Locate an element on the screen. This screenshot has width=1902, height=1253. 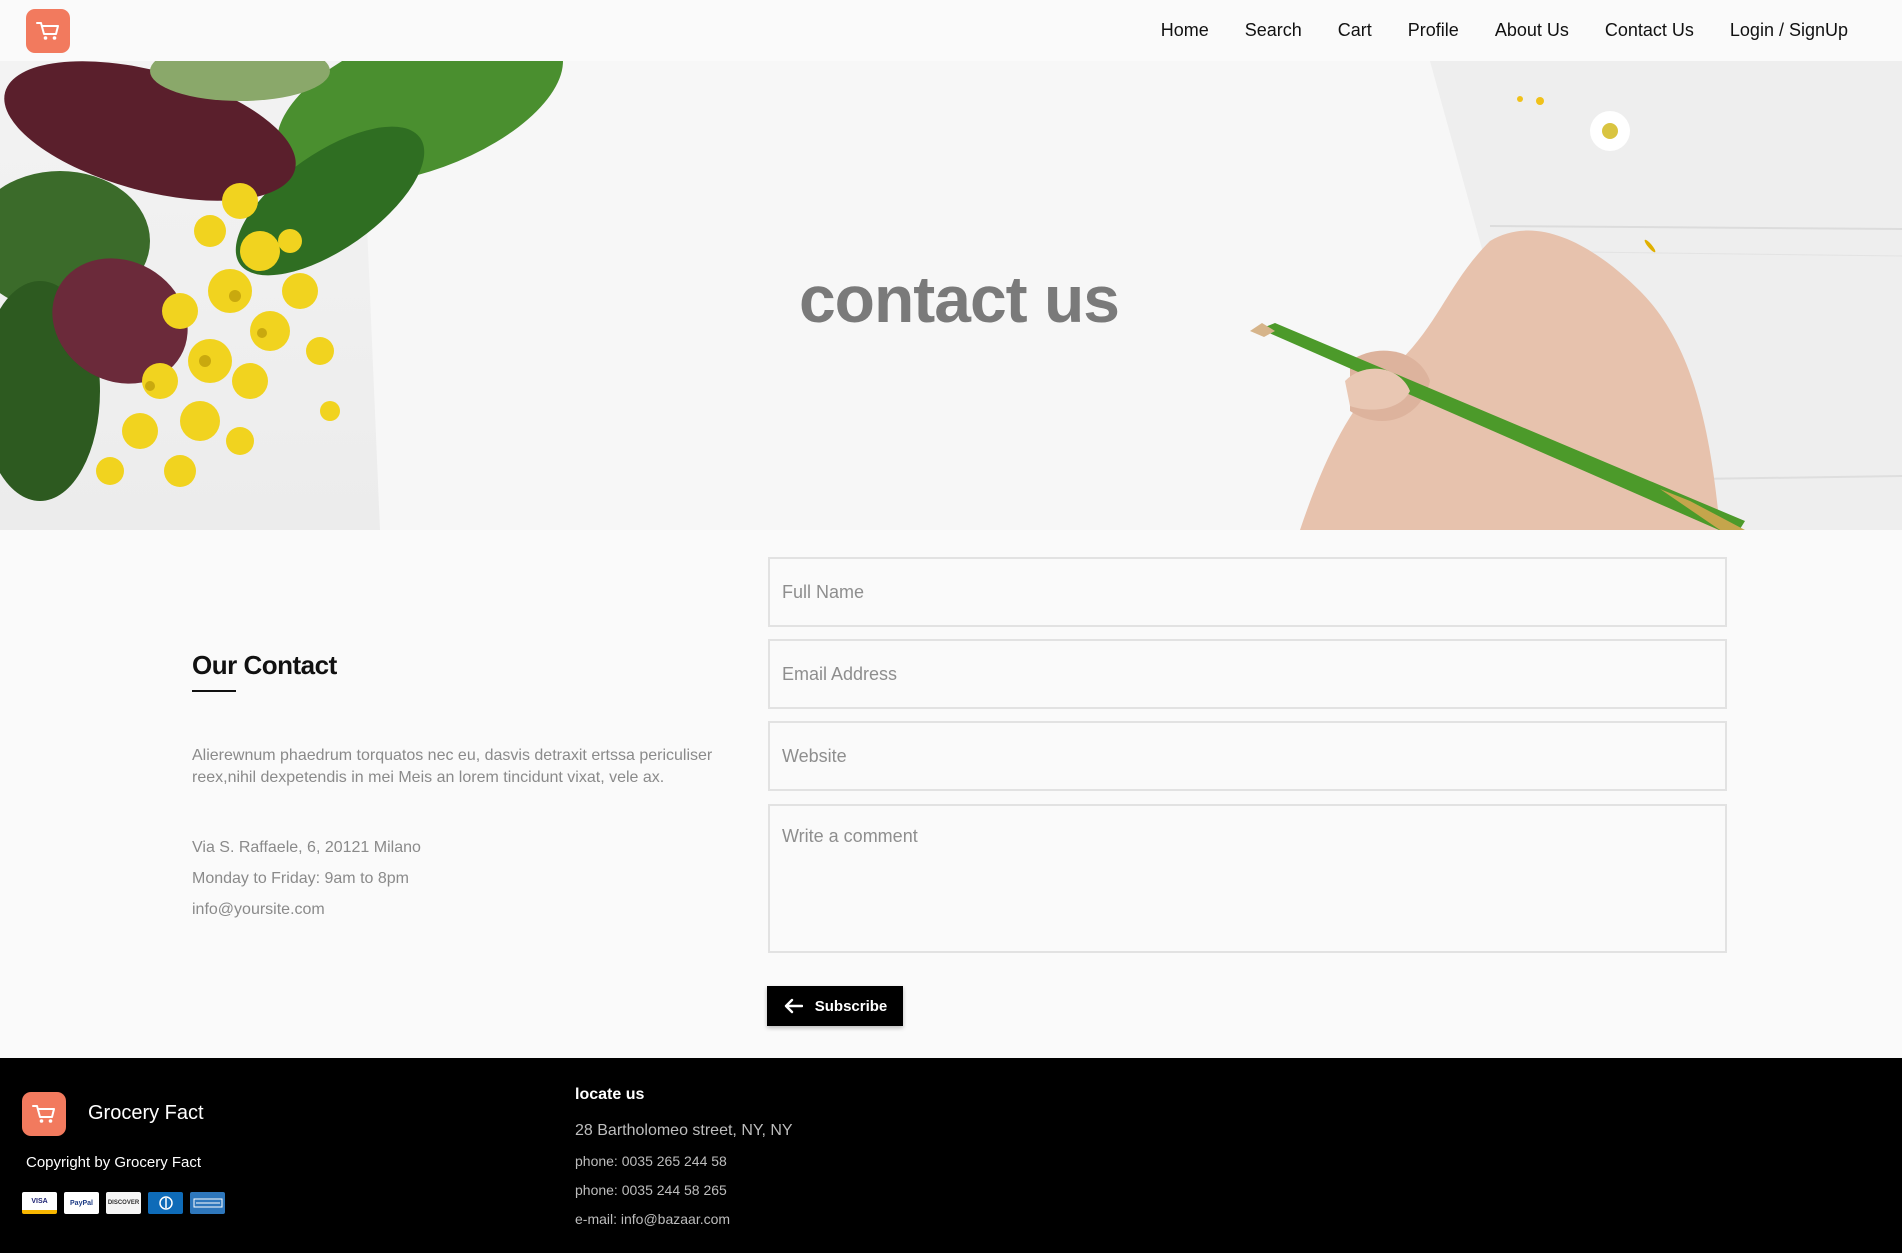
contact-hours: Monday to Friday: 9am to 8pm is located at coordinates (300, 878).